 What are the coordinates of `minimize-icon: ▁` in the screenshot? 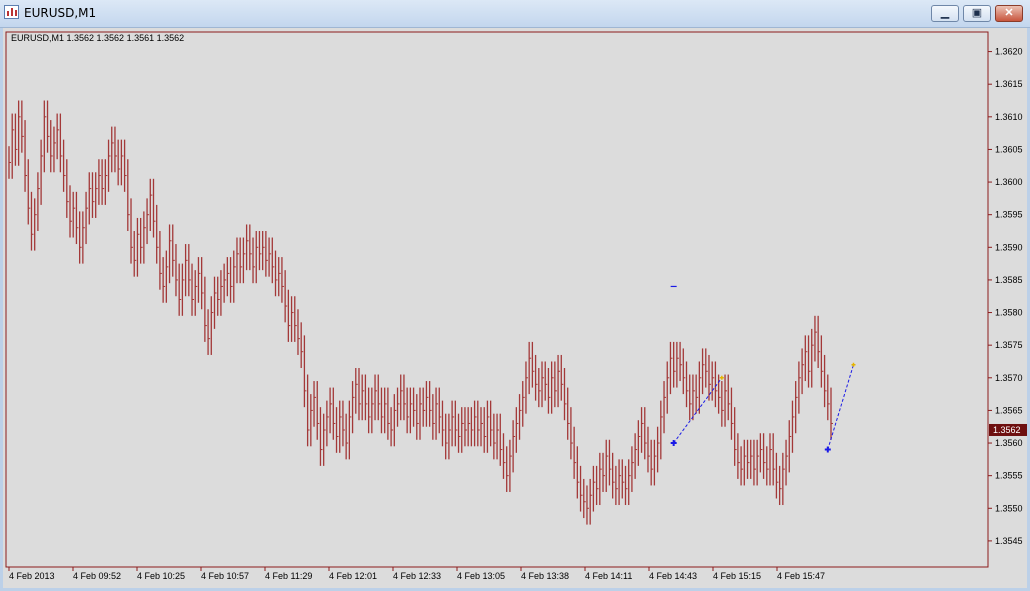 It's located at (945, 13).